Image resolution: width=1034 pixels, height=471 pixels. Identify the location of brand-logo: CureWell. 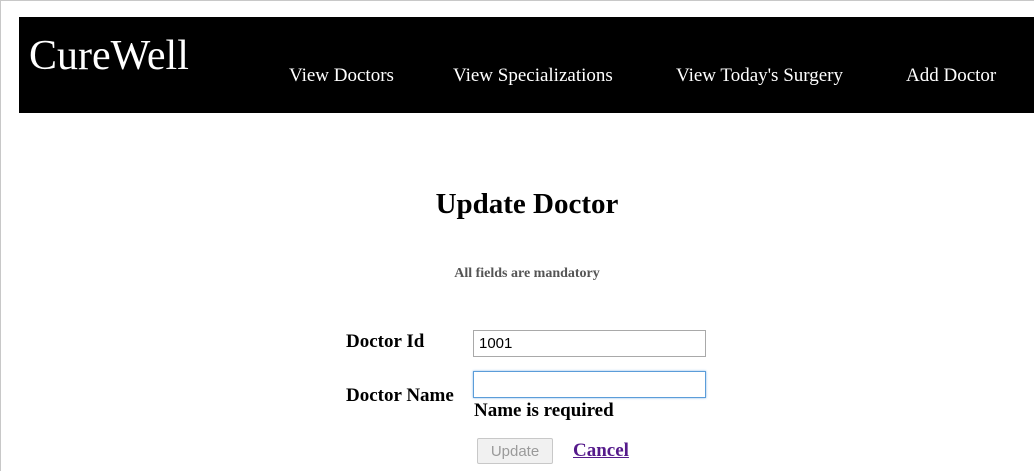
(109, 56).